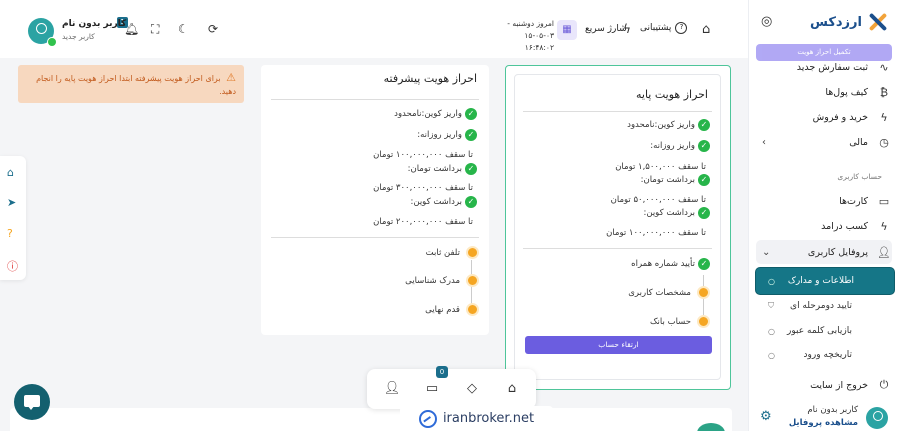 This screenshot has height=431, width=900. Describe the element at coordinates (567, 30) in the screenshot. I see `calendar-icon: ▦` at that location.